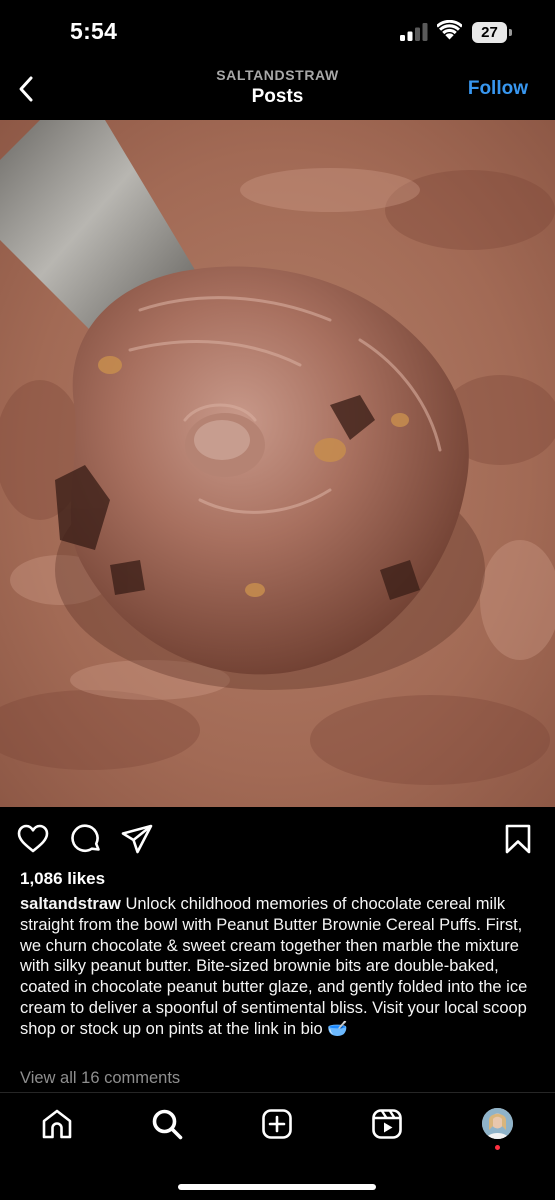 The width and height of the screenshot is (555, 1200). What do you see at coordinates (277, 91) in the screenshot?
I see `post-header: SALTANDSTRAW Posts Follow` at bounding box center [277, 91].